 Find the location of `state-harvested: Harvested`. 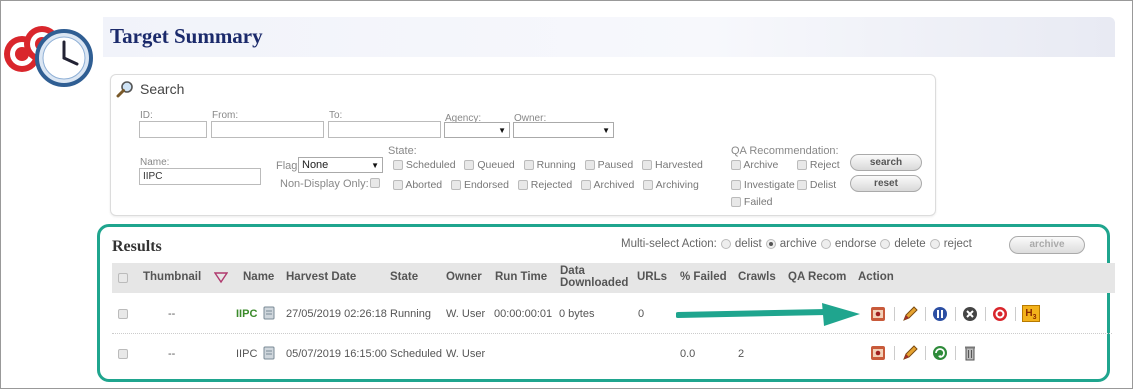

state-harvested: Harvested is located at coordinates (672, 165).